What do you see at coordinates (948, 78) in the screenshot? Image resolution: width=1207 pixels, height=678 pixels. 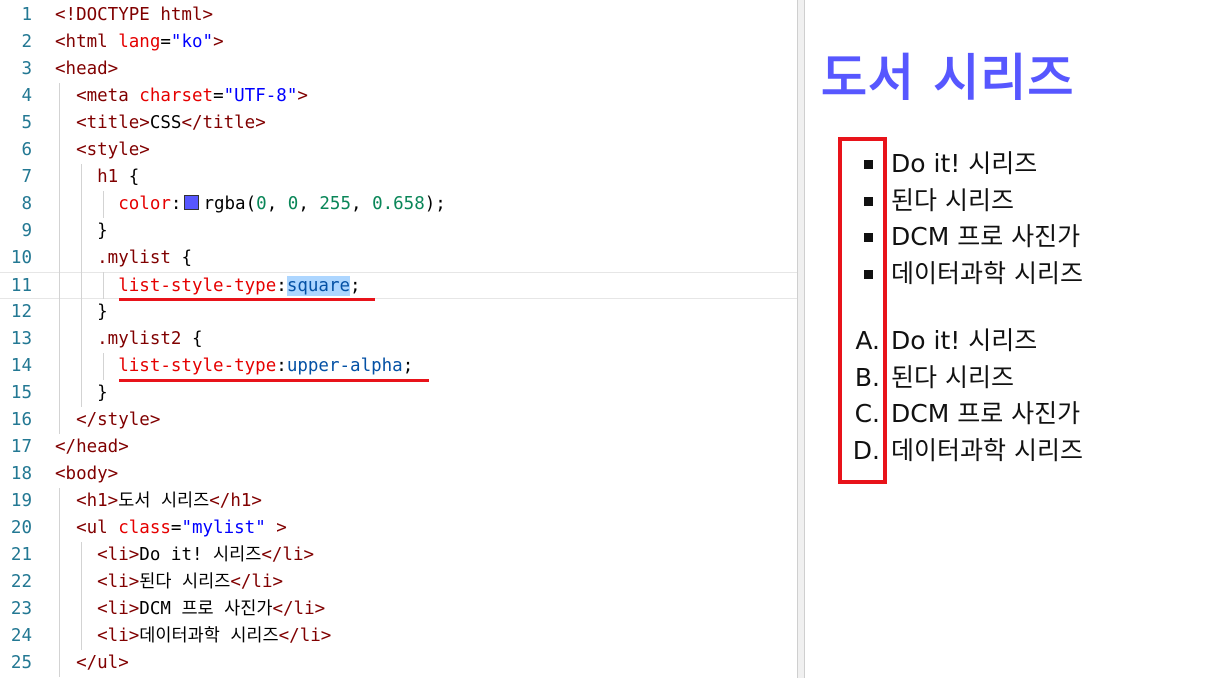 I see `preview-heading: 도서 시리즈` at bounding box center [948, 78].